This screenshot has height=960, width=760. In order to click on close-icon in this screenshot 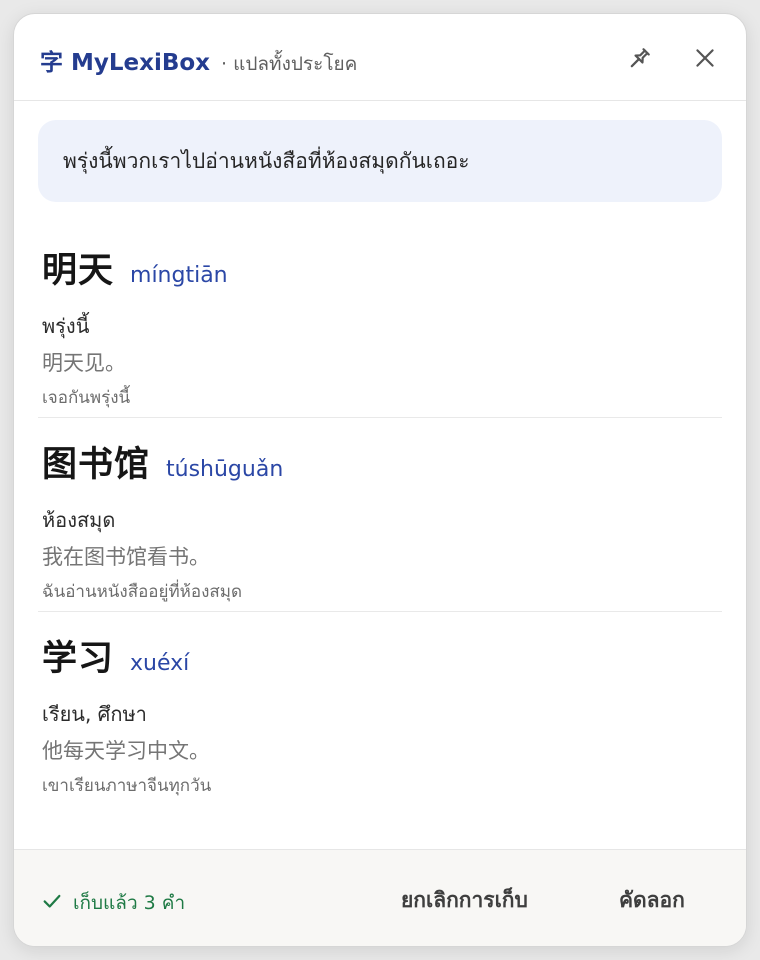, I will do `click(705, 58)`.